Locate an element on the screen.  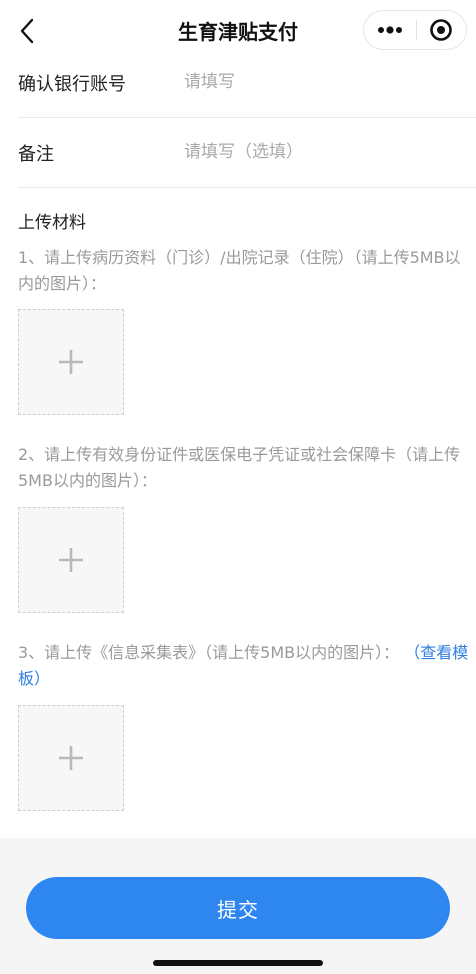
back-button is located at coordinates (27, 31).